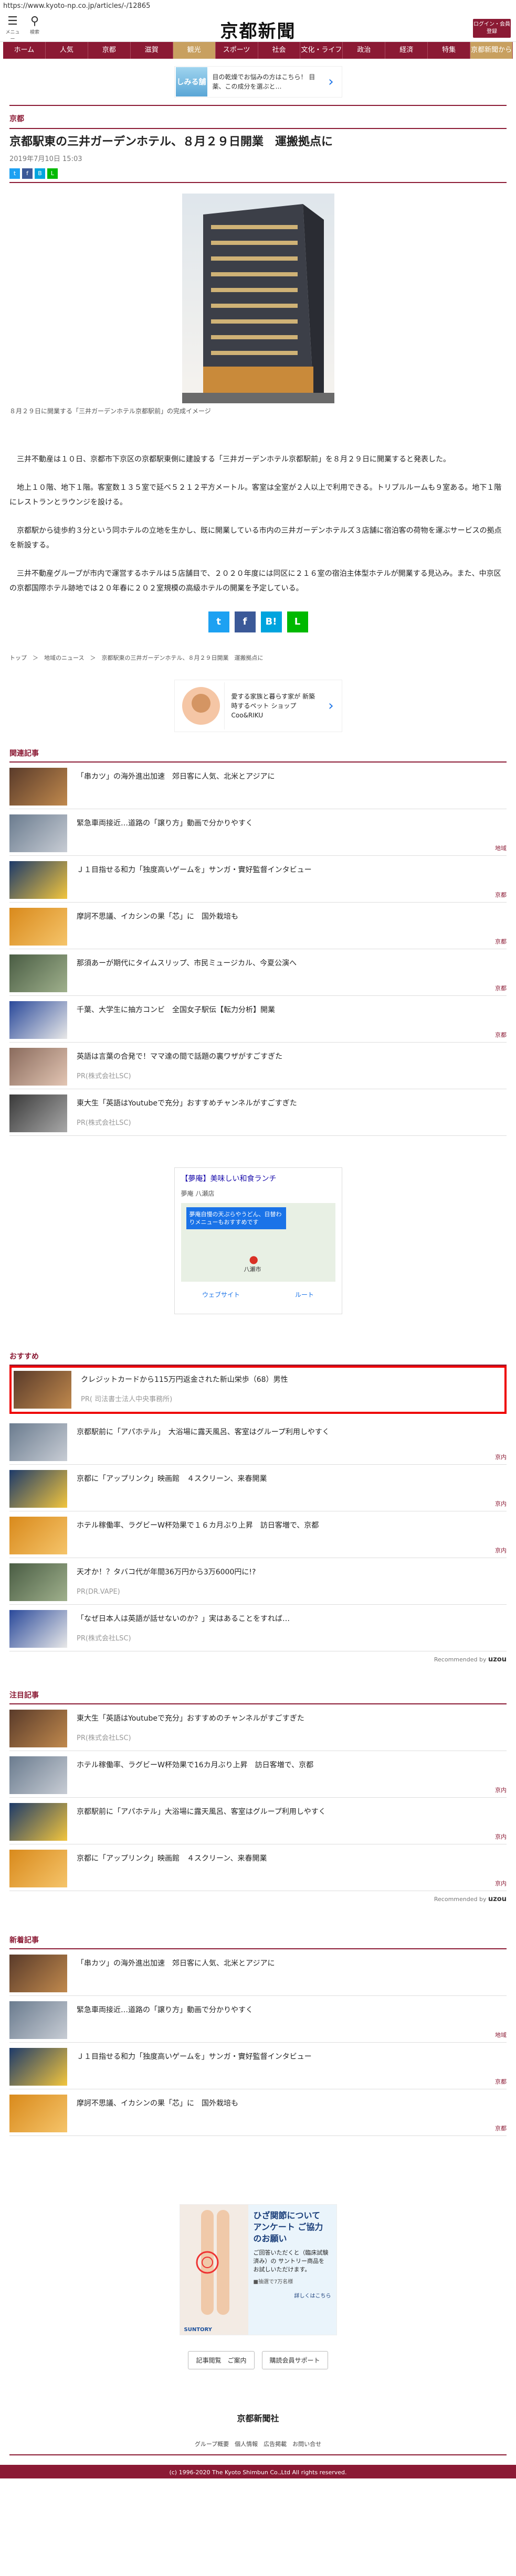  Describe the element at coordinates (321, 50) in the screenshot. I see `nav-item: 文化・ライフ` at that location.